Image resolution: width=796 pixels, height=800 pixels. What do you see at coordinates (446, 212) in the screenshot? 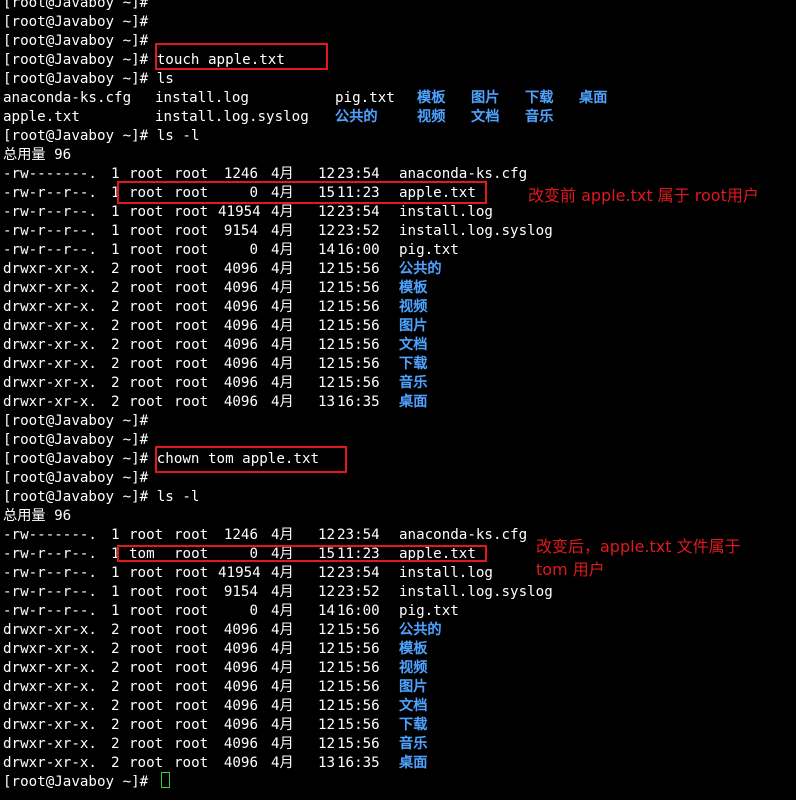
I see `file-name: install.log` at bounding box center [446, 212].